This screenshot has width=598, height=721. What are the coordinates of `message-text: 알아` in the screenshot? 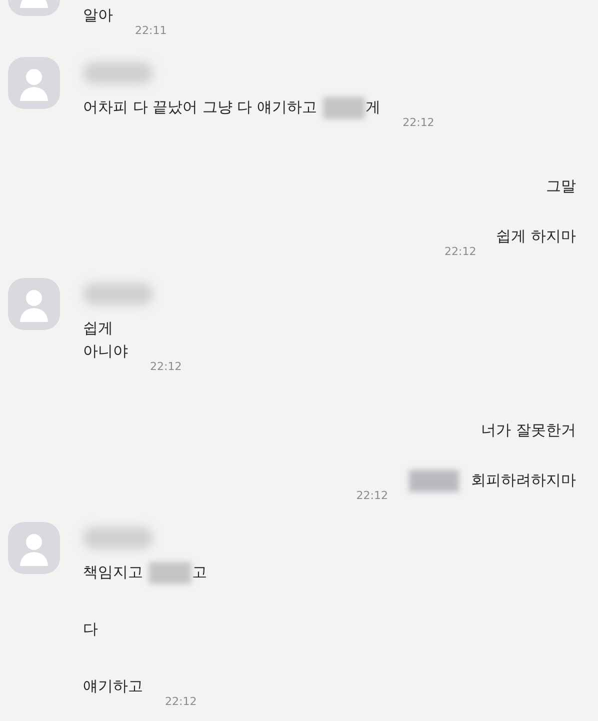 It's located at (98, 15).